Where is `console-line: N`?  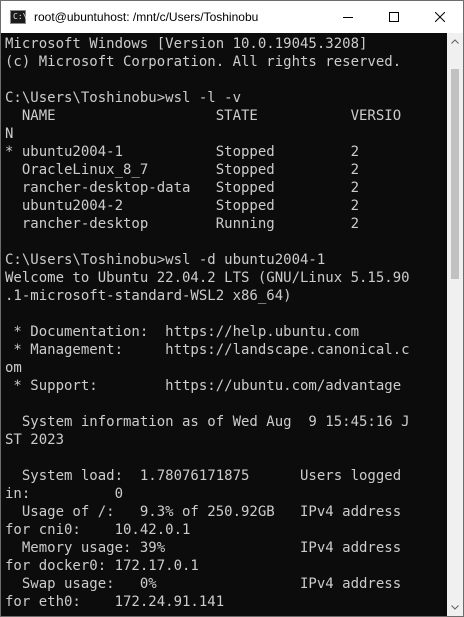 console-line: N is located at coordinates (9, 134).